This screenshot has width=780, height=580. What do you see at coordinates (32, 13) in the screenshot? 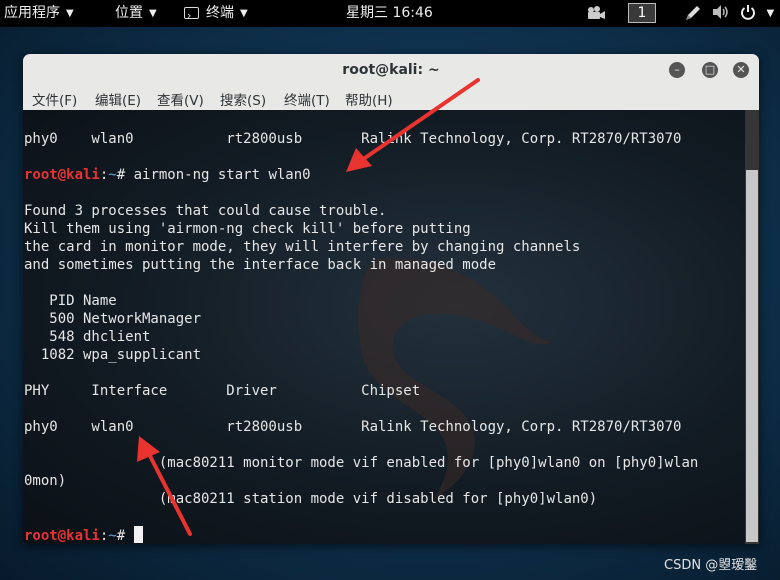
I see `applications-menu-label: 应用程序` at bounding box center [32, 13].